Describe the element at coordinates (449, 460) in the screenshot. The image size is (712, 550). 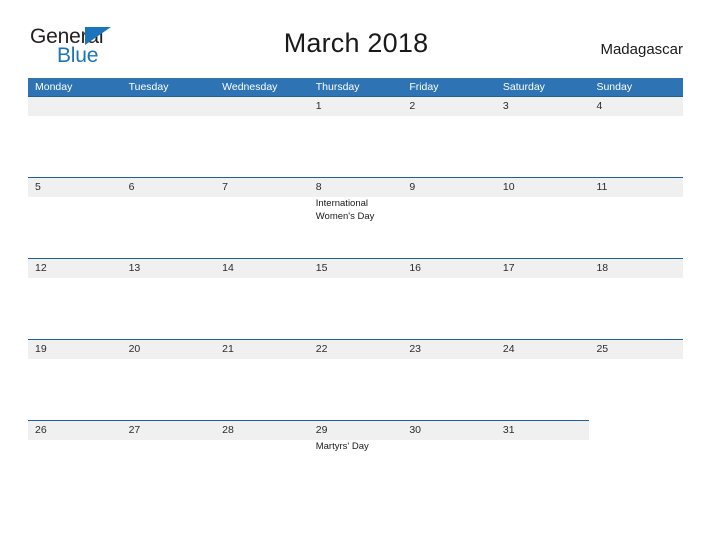
I see `day-cell-30: 30` at that location.